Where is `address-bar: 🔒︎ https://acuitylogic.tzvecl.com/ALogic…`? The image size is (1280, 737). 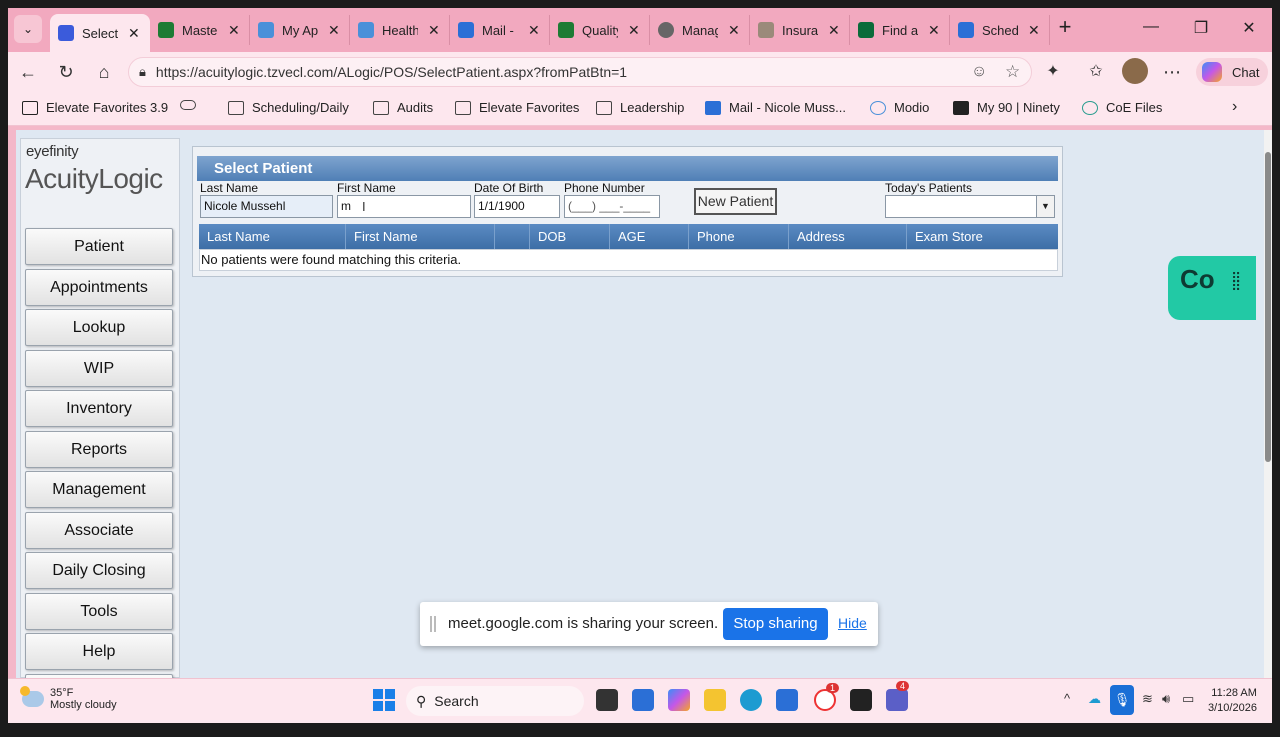 address-bar: 🔒︎ https://acuitylogic.tzvecl.com/ALogic… is located at coordinates (580, 72).